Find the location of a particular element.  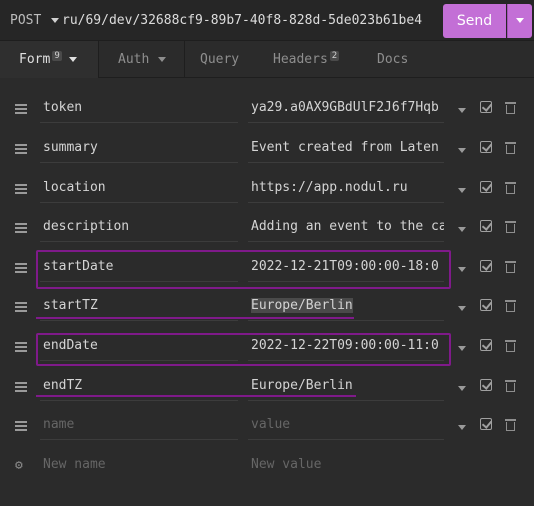

param-name-input: startDate is located at coordinates (139, 269).